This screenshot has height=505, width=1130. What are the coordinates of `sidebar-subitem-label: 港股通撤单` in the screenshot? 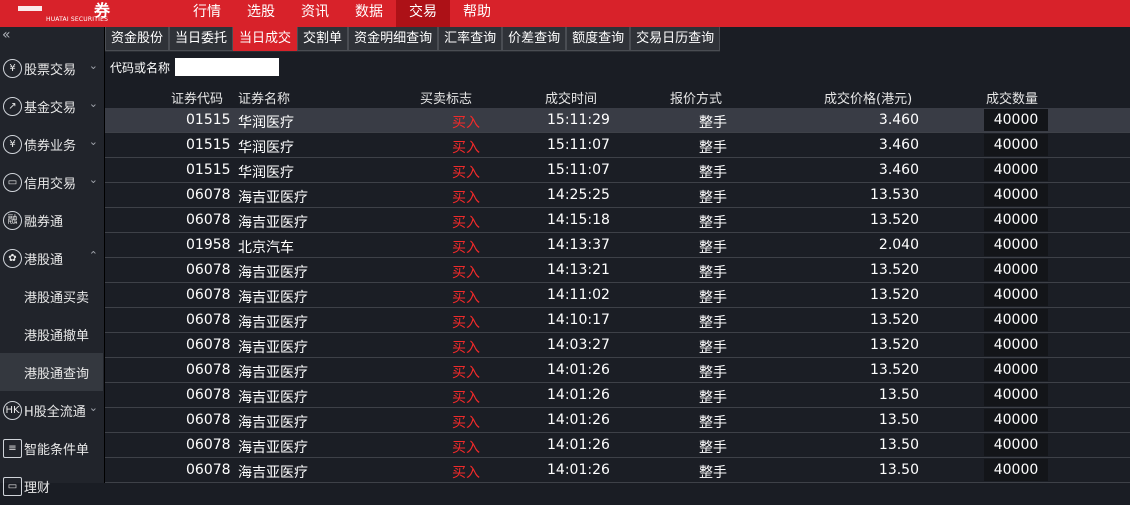 It's located at (57, 336).